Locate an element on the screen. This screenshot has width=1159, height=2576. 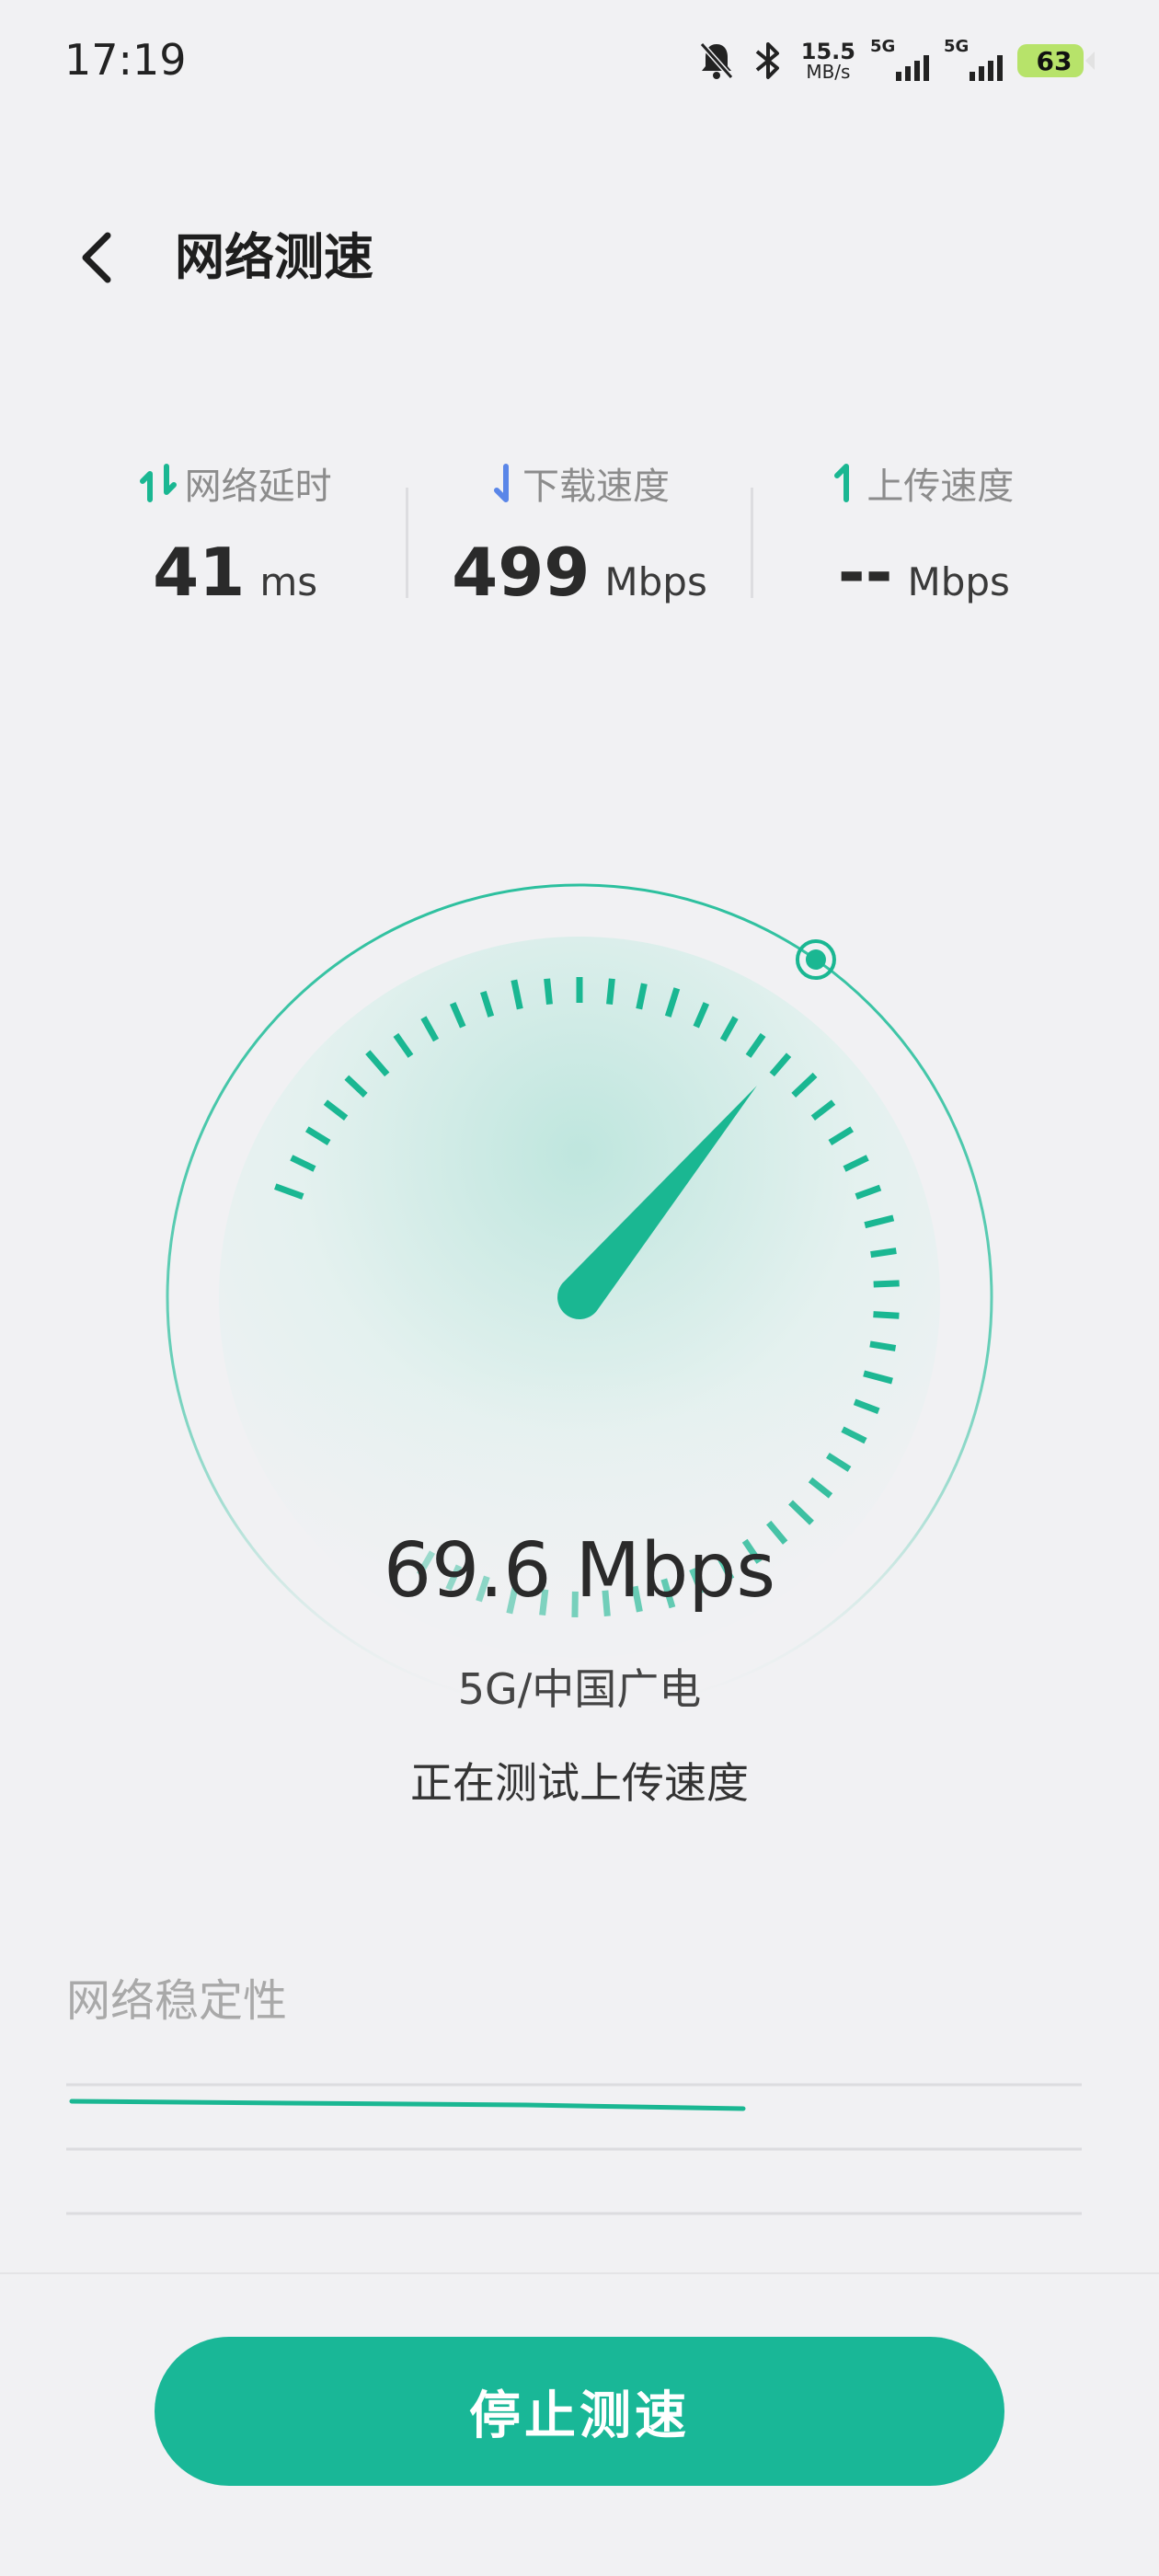
sim2-signal-icon: 5G is located at coordinates (973, 60).